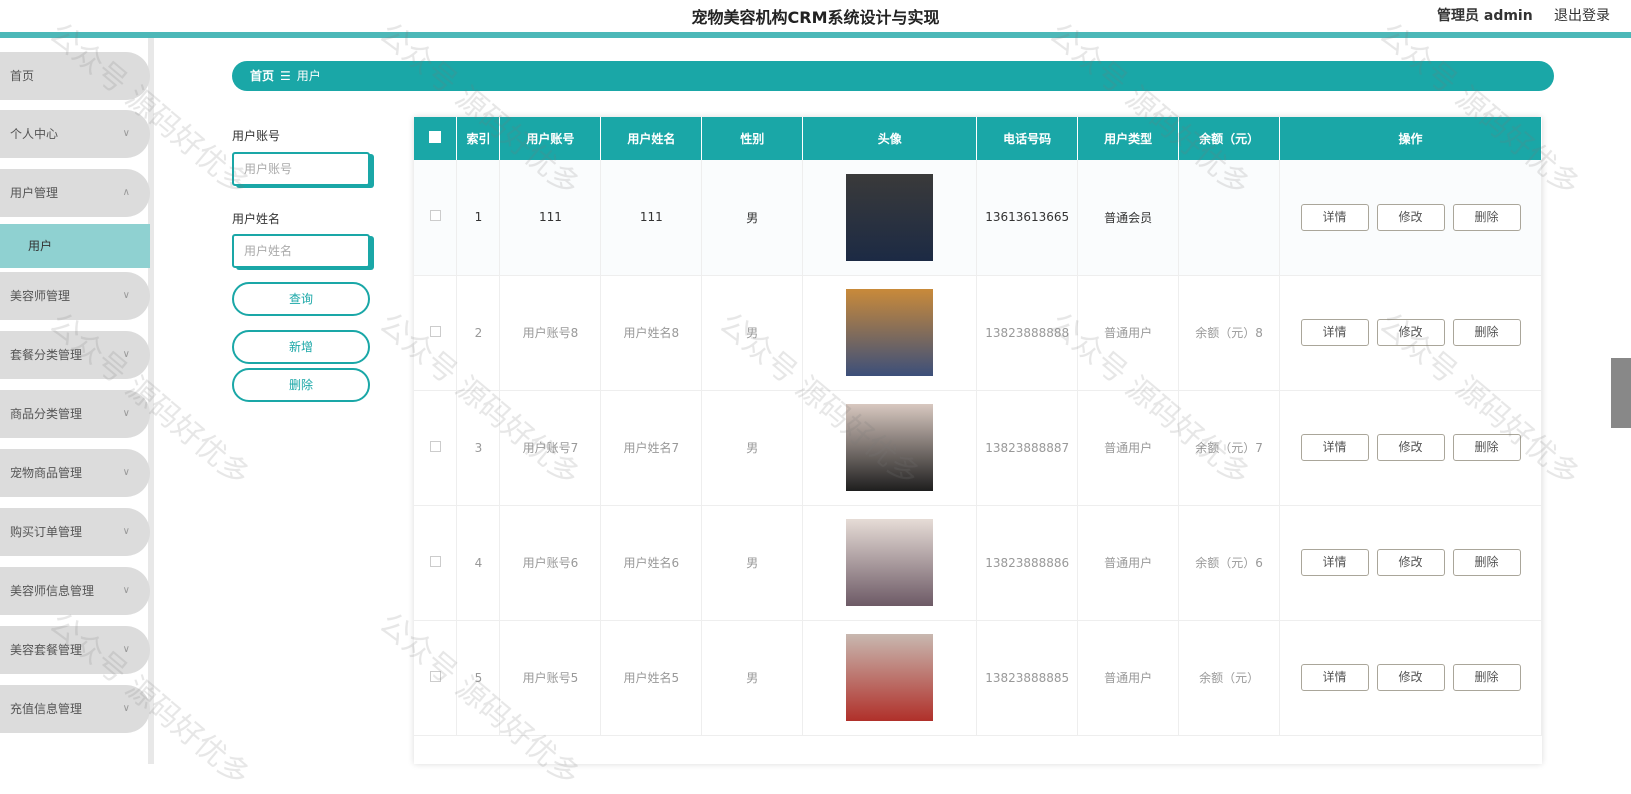 This screenshot has height=794, width=1631. Describe the element at coordinates (1582, 15) in the screenshot. I see `logout-link: 退出登录` at that location.